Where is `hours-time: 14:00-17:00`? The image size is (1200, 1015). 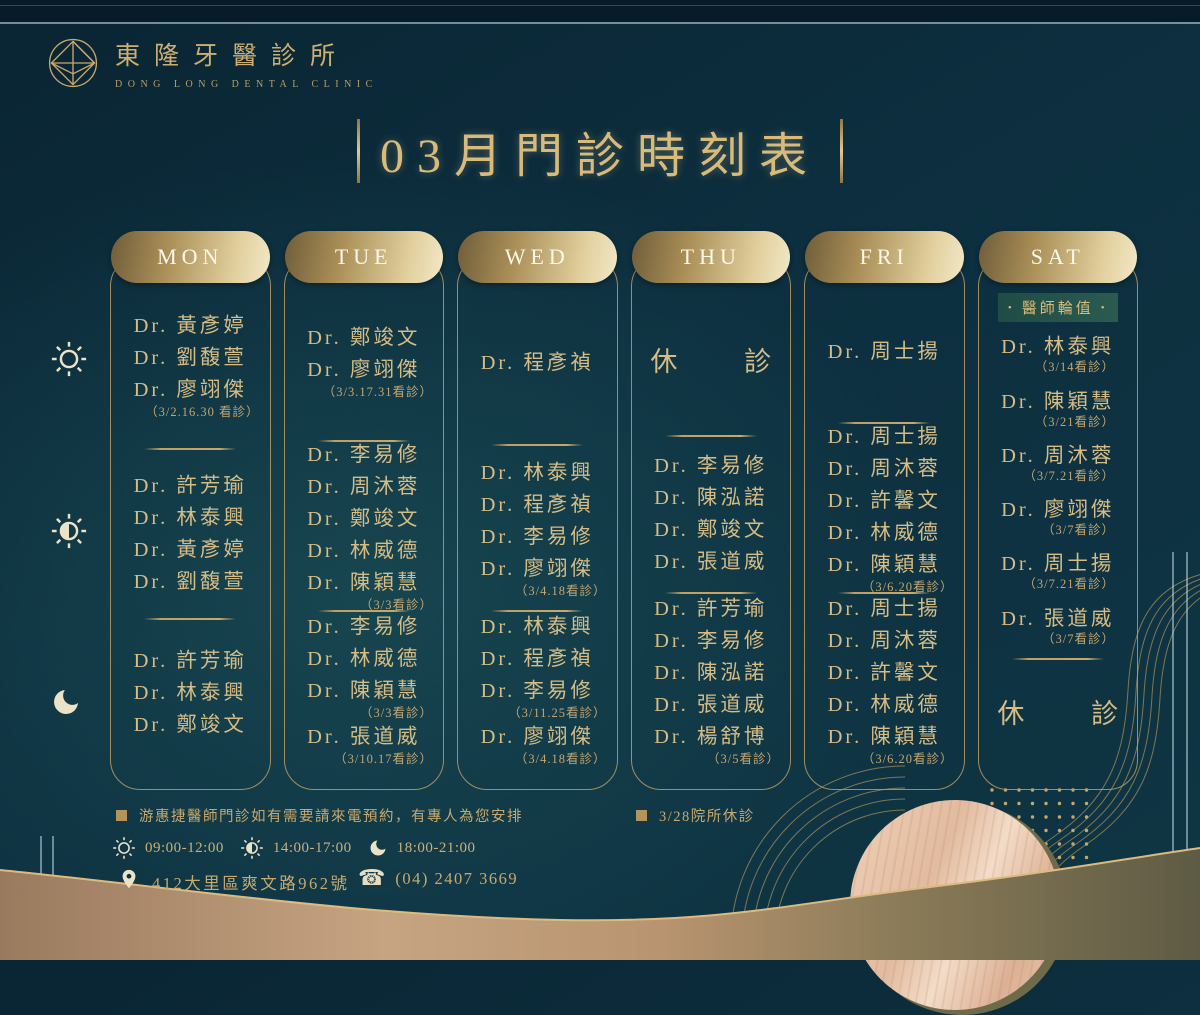
hours-time: 14:00-17:00 is located at coordinates (312, 847).